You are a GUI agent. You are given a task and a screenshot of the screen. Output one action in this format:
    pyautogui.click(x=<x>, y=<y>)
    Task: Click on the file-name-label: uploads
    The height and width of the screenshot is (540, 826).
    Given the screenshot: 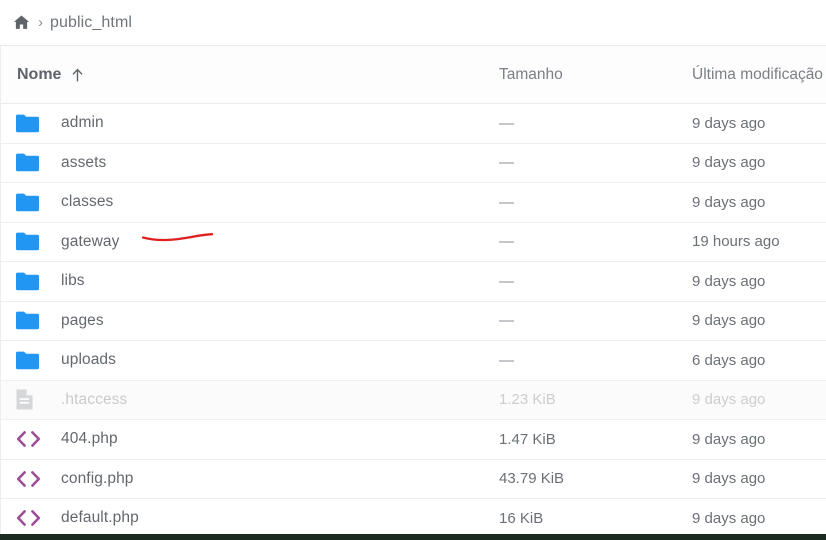 What is the action you would take?
    pyautogui.click(x=88, y=360)
    